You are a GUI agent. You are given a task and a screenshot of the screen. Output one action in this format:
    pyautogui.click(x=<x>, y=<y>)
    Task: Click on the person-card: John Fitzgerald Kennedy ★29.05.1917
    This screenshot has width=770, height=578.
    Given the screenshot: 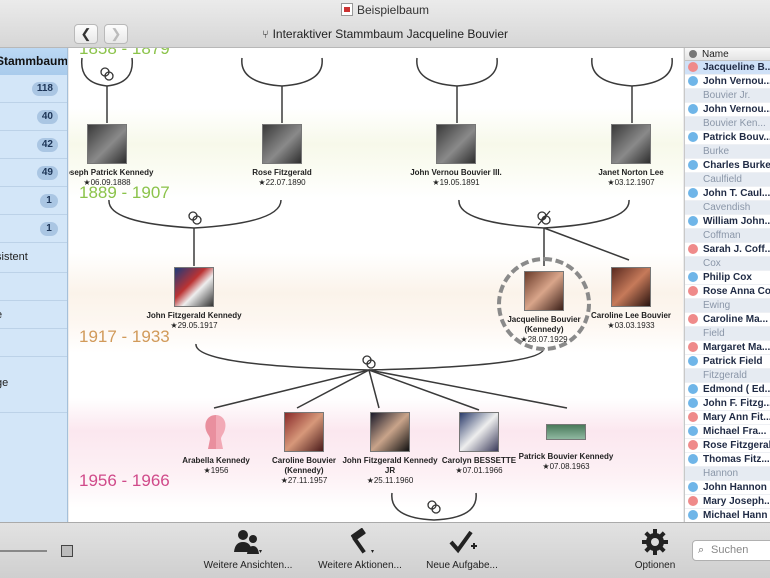 What is the action you would take?
    pyautogui.click(x=194, y=299)
    